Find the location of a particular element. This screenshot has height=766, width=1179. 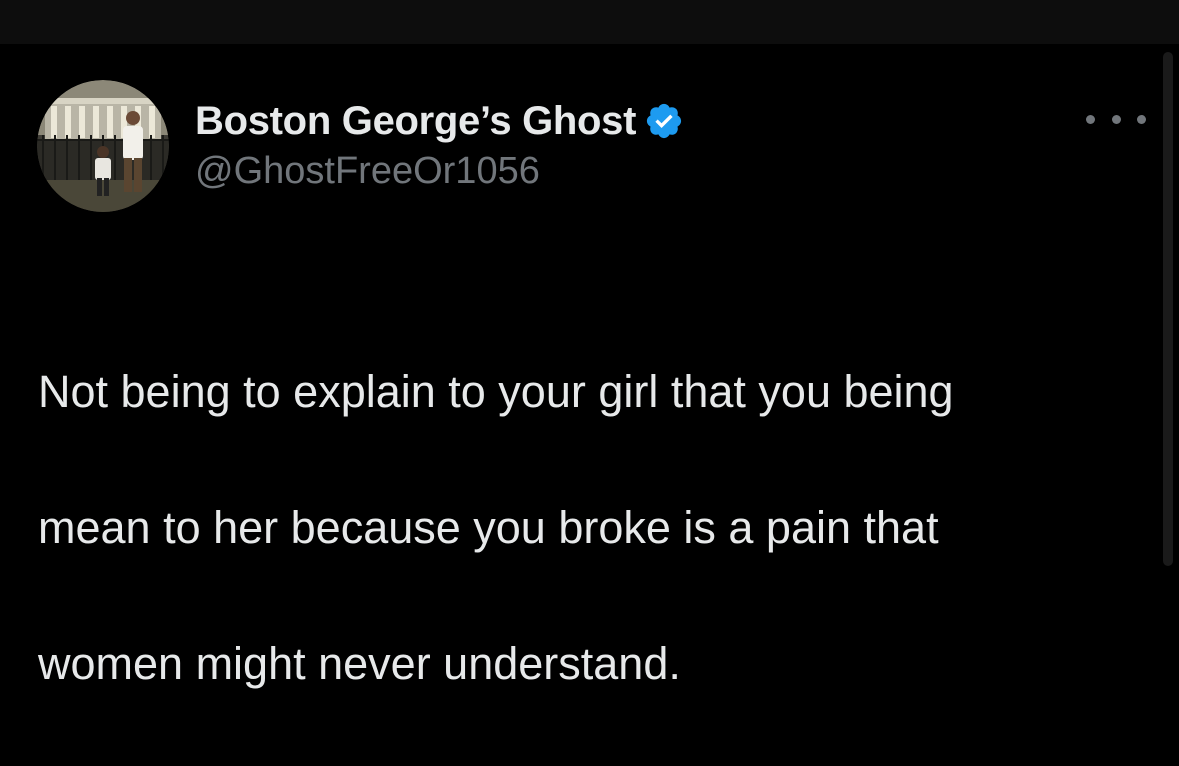

author-handle: @GhostFreeOr1056 is located at coordinates (367, 171).